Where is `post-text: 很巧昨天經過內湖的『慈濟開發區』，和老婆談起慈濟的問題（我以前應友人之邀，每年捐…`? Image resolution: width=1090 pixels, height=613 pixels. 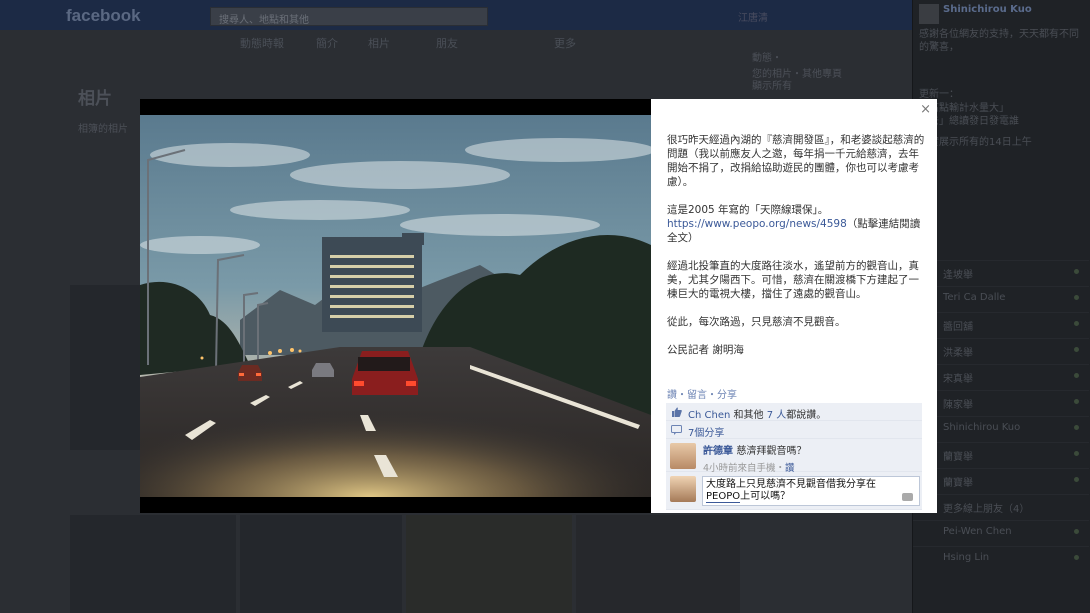
post-text: 很巧昨天經過內湖的『慈濟開發區』，和老婆談起慈濟的問題（我以前應友人之邀，每年捐… is located at coordinates (796, 252).